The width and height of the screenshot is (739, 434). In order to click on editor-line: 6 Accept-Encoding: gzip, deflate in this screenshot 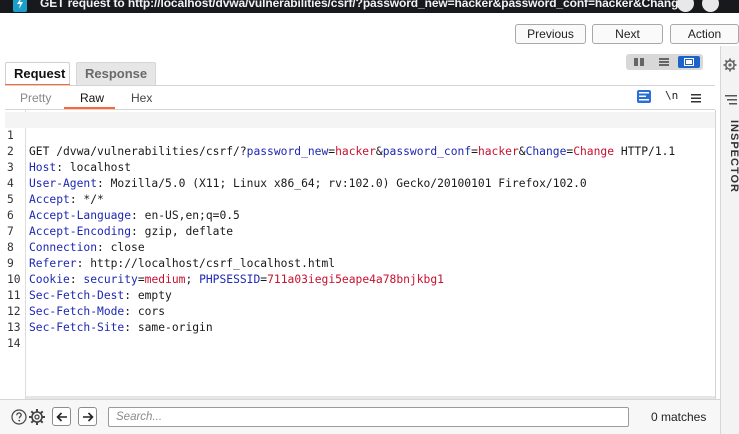, I will do `click(360, 215)`.